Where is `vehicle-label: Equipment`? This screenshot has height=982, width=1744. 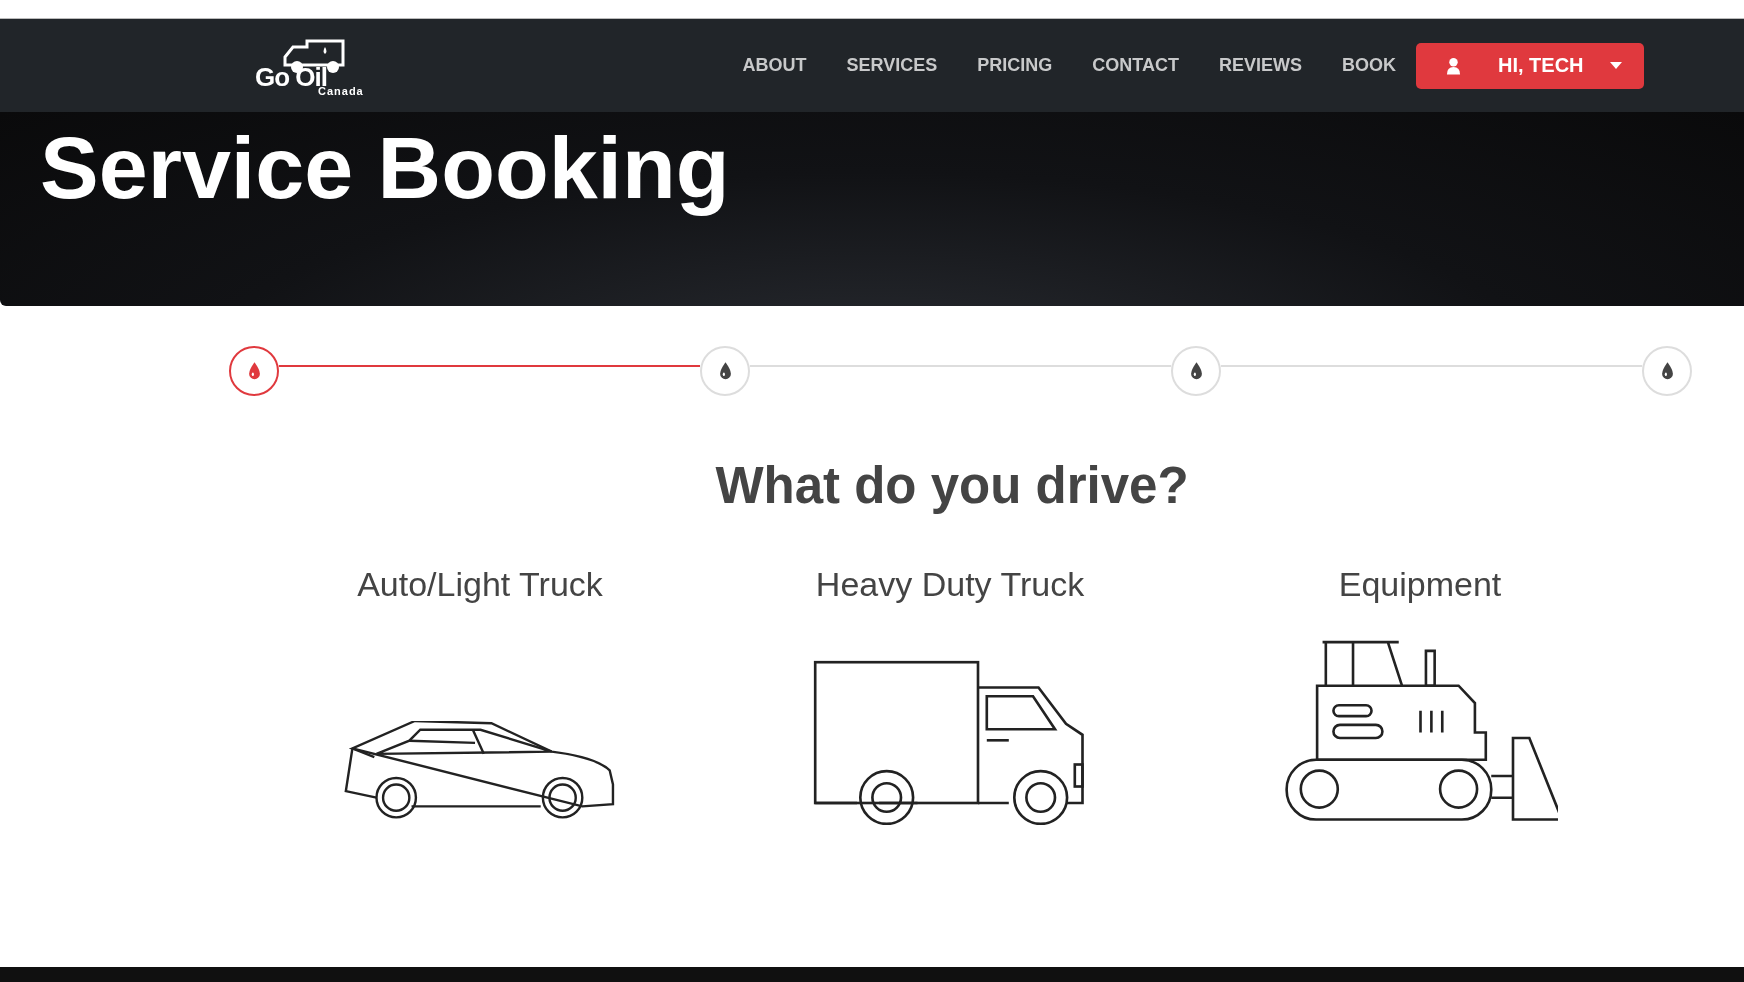
vehicle-label: Equipment is located at coordinates (1420, 584).